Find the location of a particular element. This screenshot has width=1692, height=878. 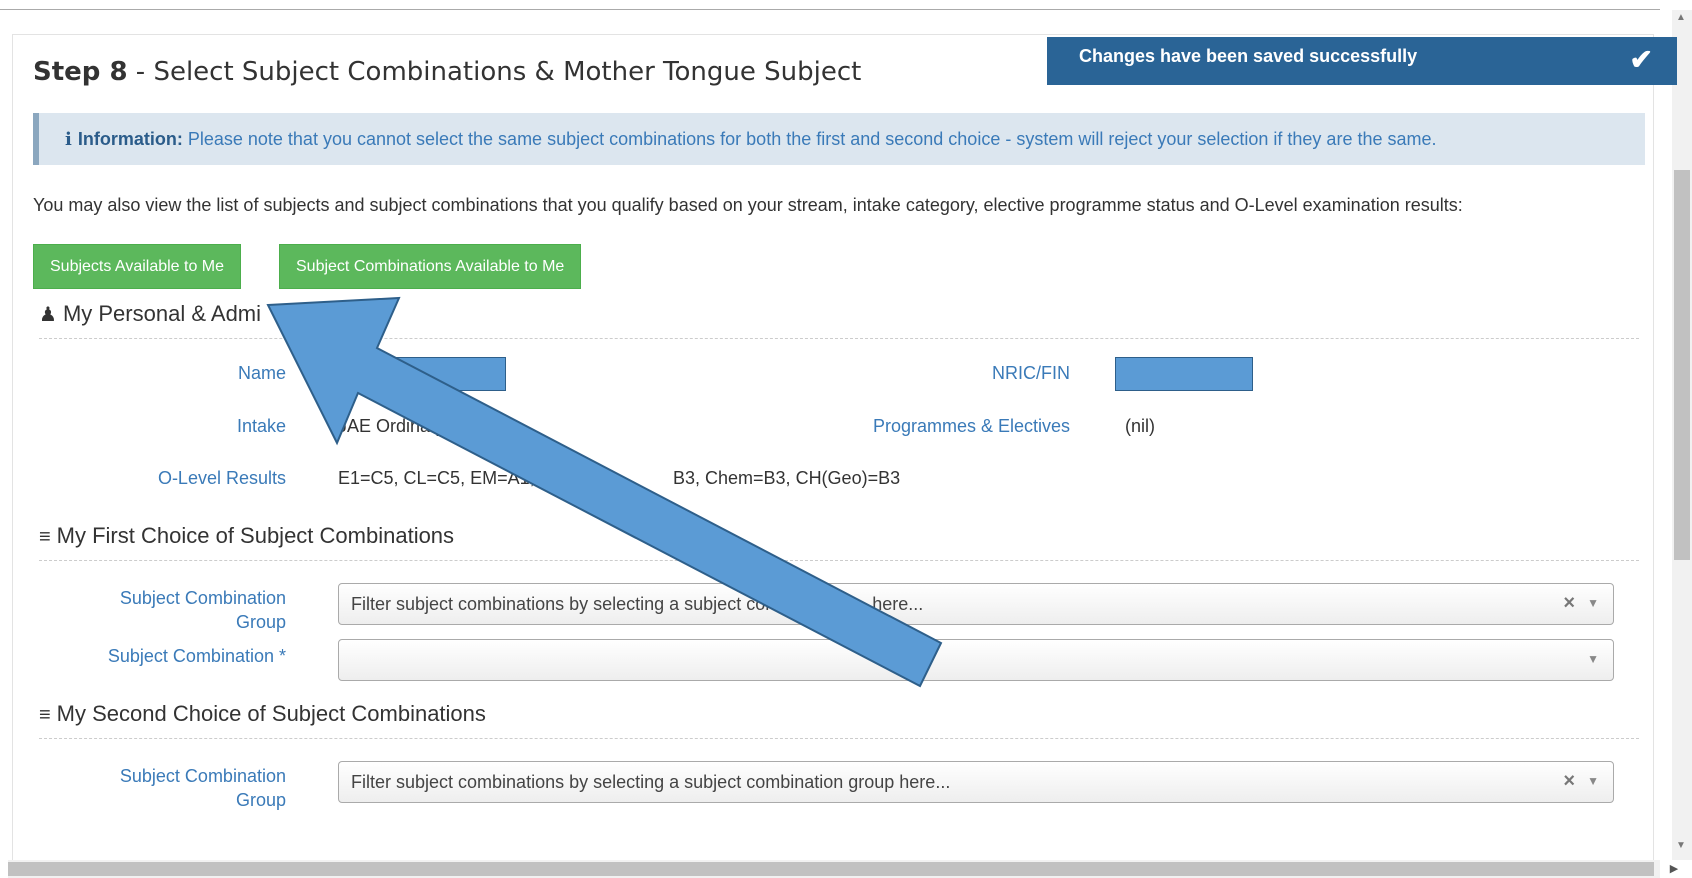

success-toast: Changes have been saved successfully ✔ is located at coordinates (1362, 61).